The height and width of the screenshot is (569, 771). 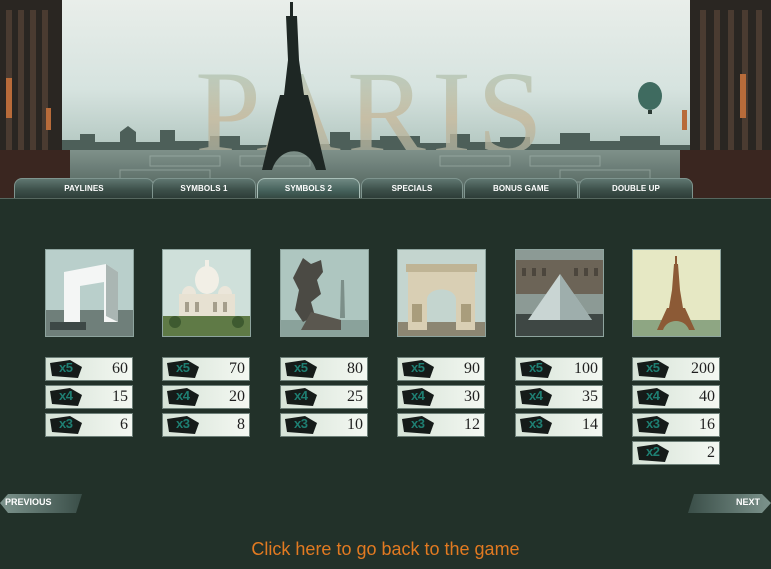 What do you see at coordinates (559, 397) in the screenshot?
I see `payout-row: x4 35` at bounding box center [559, 397].